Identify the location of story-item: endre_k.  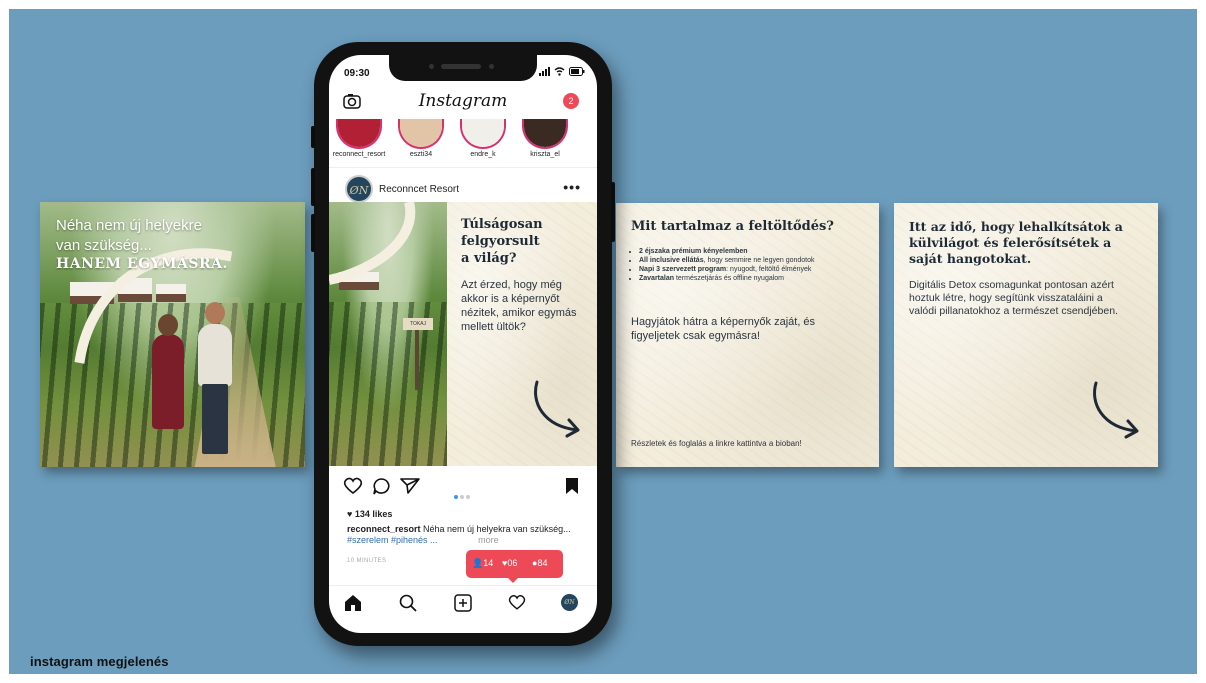
(483, 138).